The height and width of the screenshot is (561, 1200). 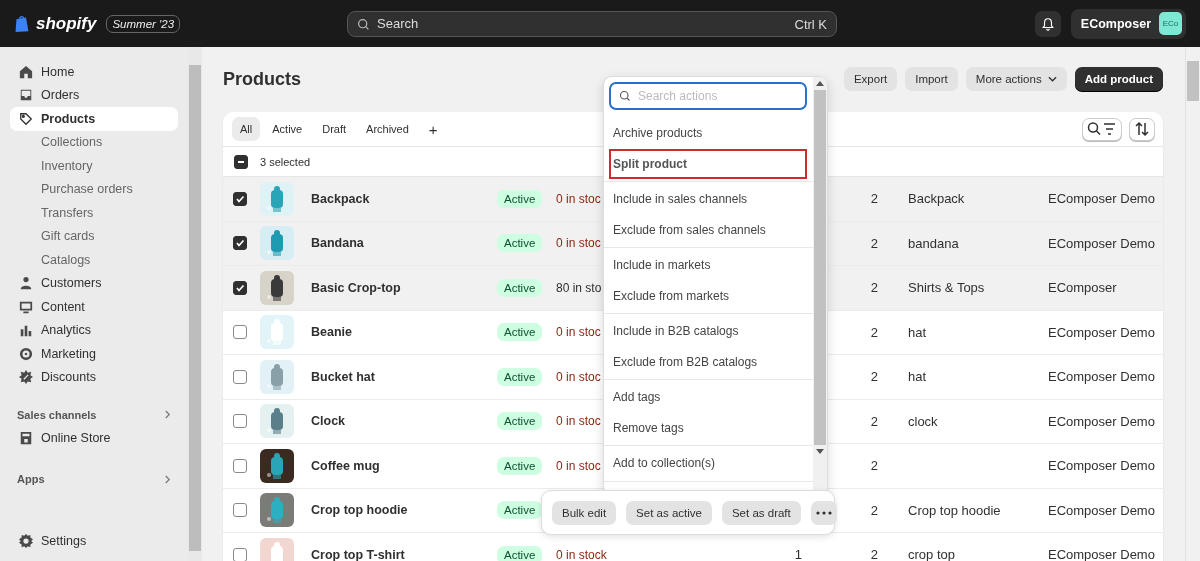 I want to click on badge-icon, so click(x=26, y=377).